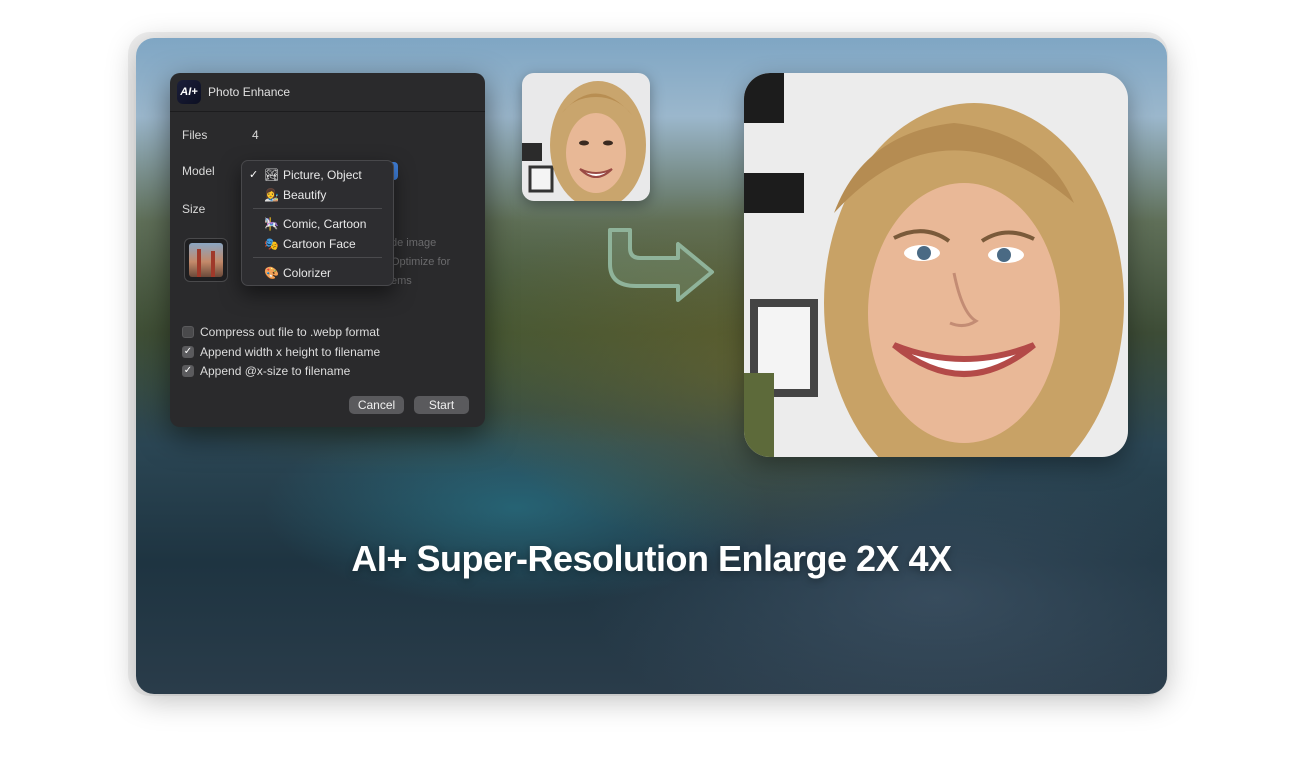 This screenshot has width=1300, height=771. I want to click on menu-item-label: Cartoon Face, so click(319, 244).